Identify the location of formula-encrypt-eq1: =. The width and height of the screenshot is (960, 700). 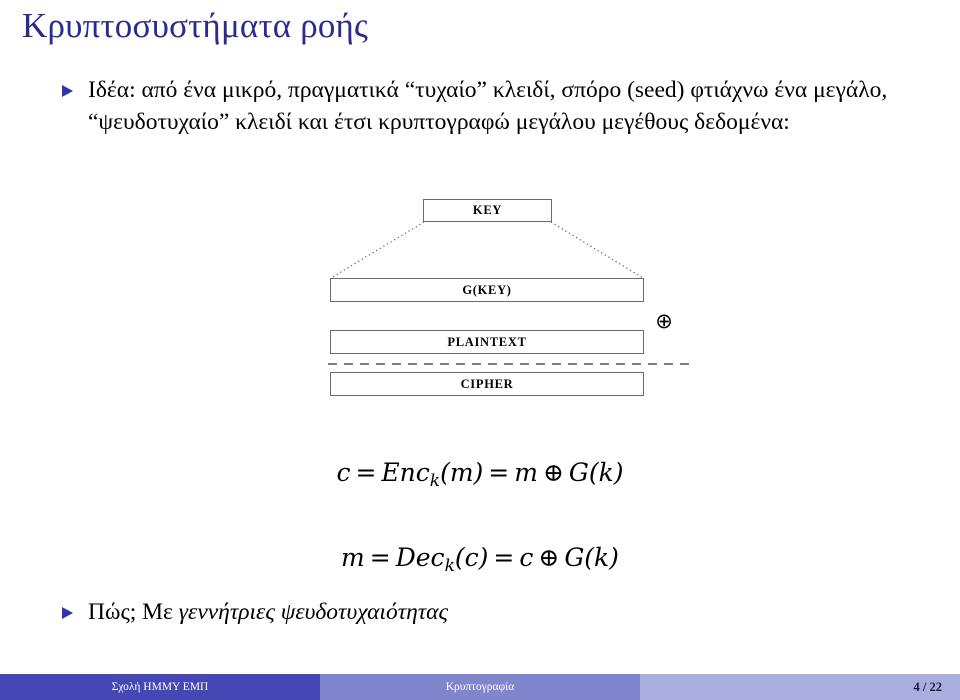
(366, 472).